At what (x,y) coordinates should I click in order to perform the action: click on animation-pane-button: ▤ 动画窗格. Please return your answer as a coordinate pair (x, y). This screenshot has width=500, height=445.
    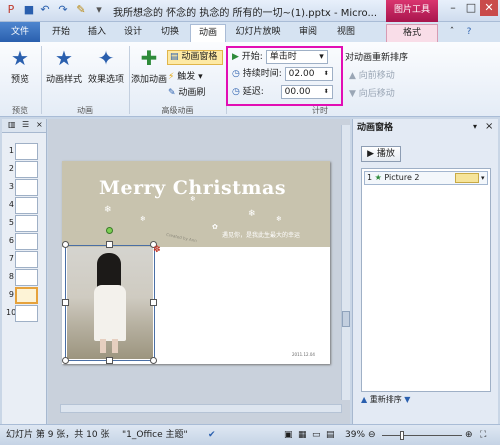
    Looking at the image, I should click on (195, 57).